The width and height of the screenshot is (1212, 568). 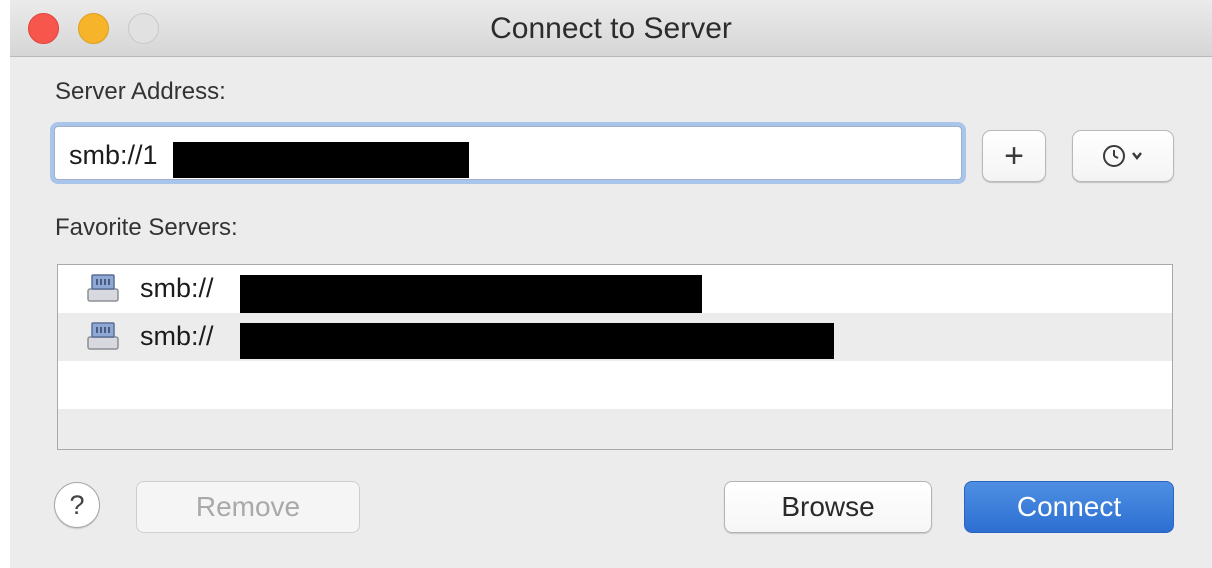 I want to click on question-mark-icon: ?, so click(x=77, y=504).